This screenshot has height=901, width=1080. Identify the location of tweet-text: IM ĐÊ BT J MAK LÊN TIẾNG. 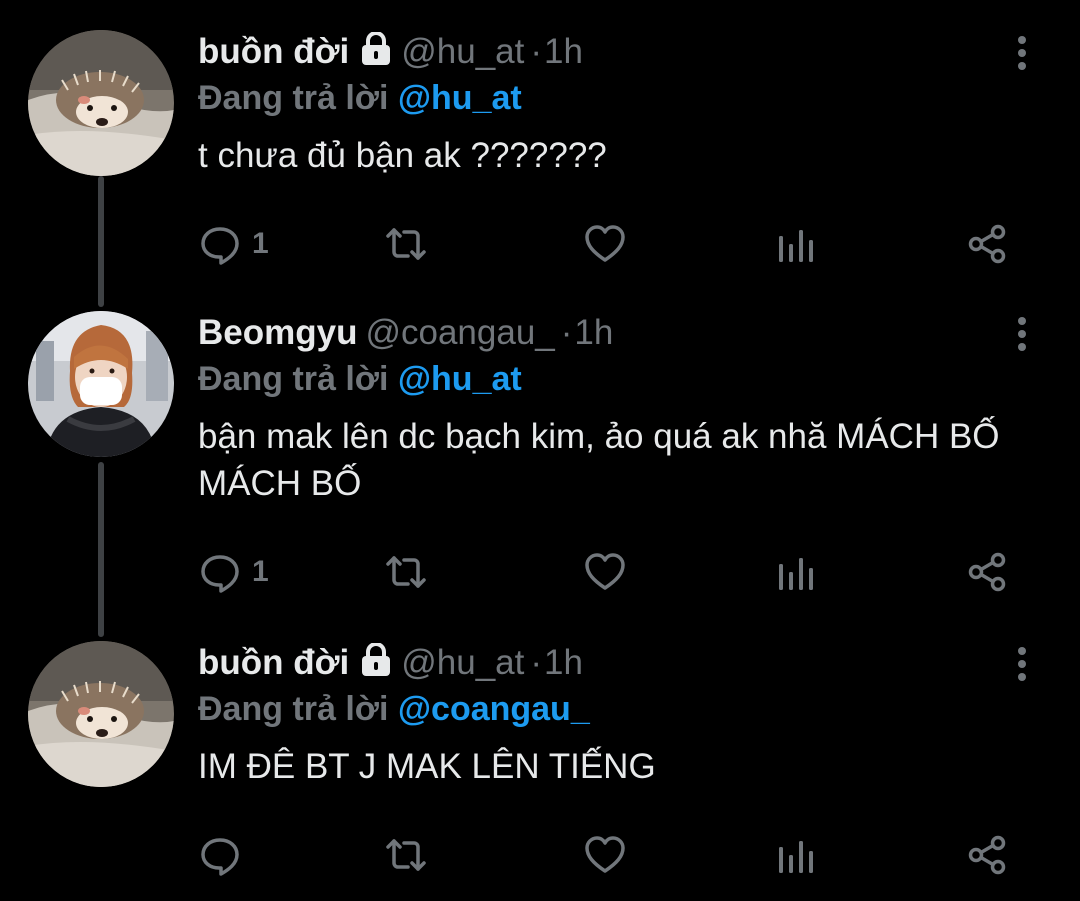
(427, 766).